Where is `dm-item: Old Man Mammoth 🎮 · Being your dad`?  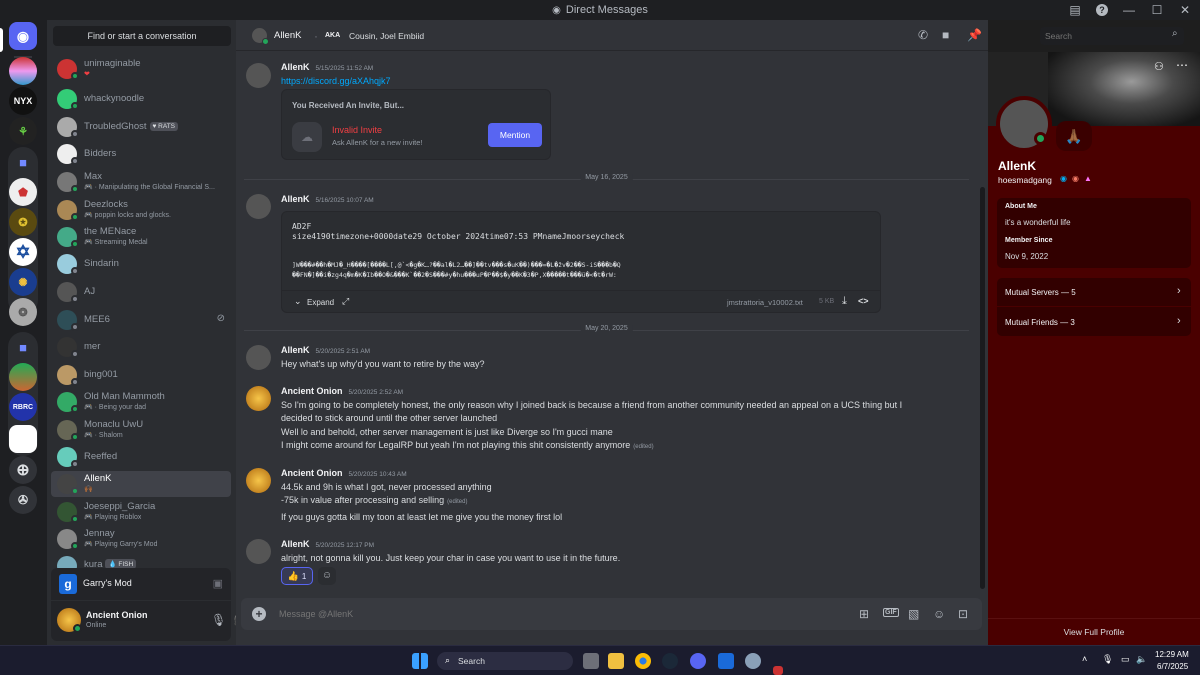
dm-item: Old Man Mammoth 🎮 · Being your dad is located at coordinates (141, 402).